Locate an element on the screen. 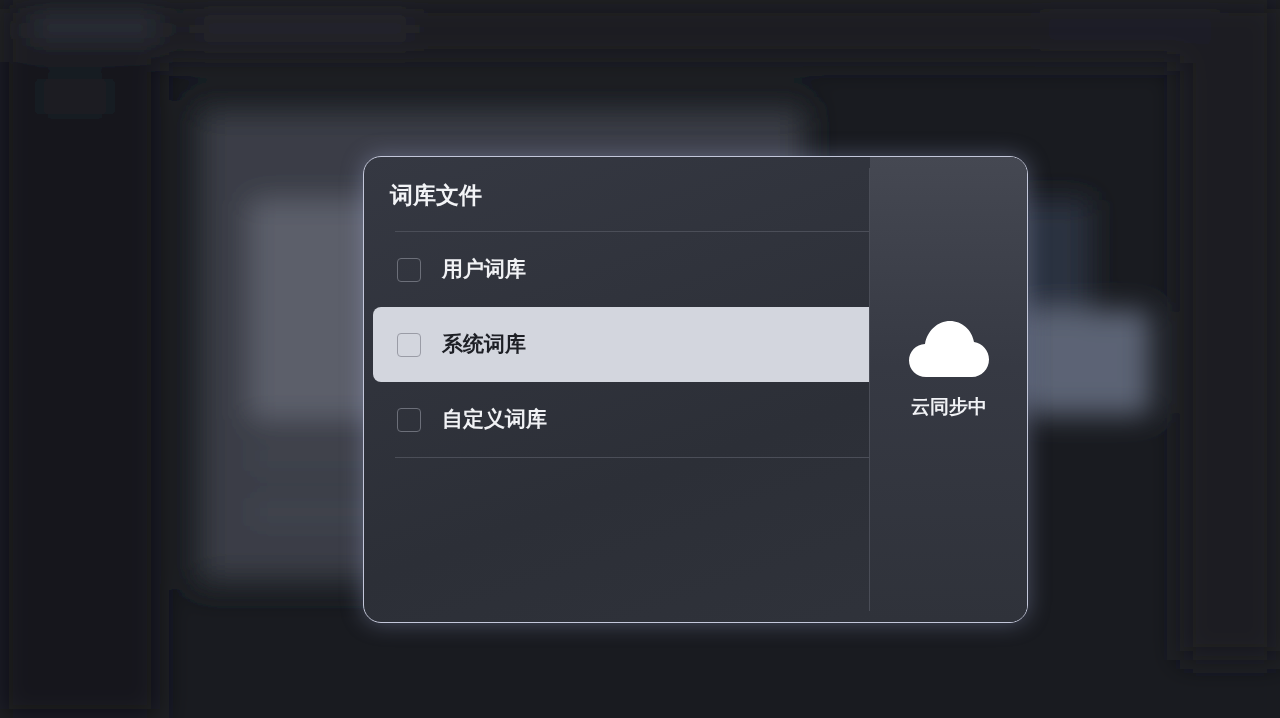  dialog-title: 词库文件 is located at coordinates (436, 195).